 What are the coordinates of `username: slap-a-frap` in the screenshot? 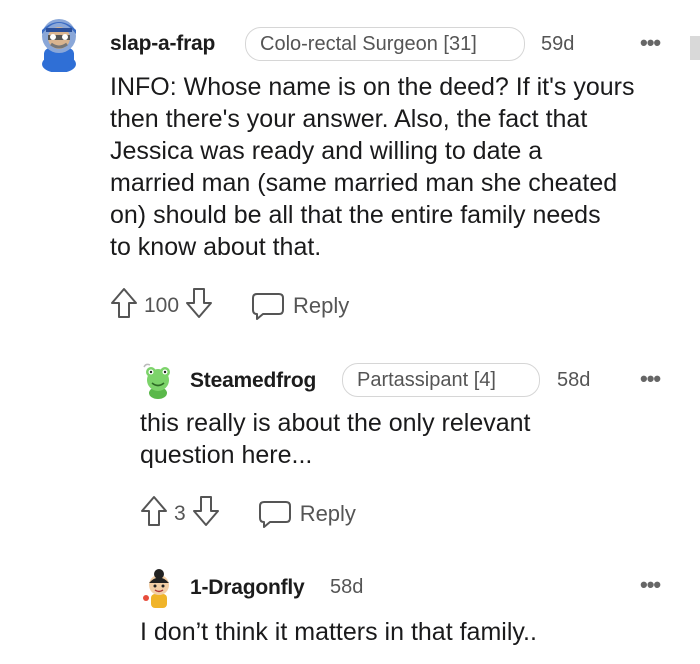 It's located at (162, 44).